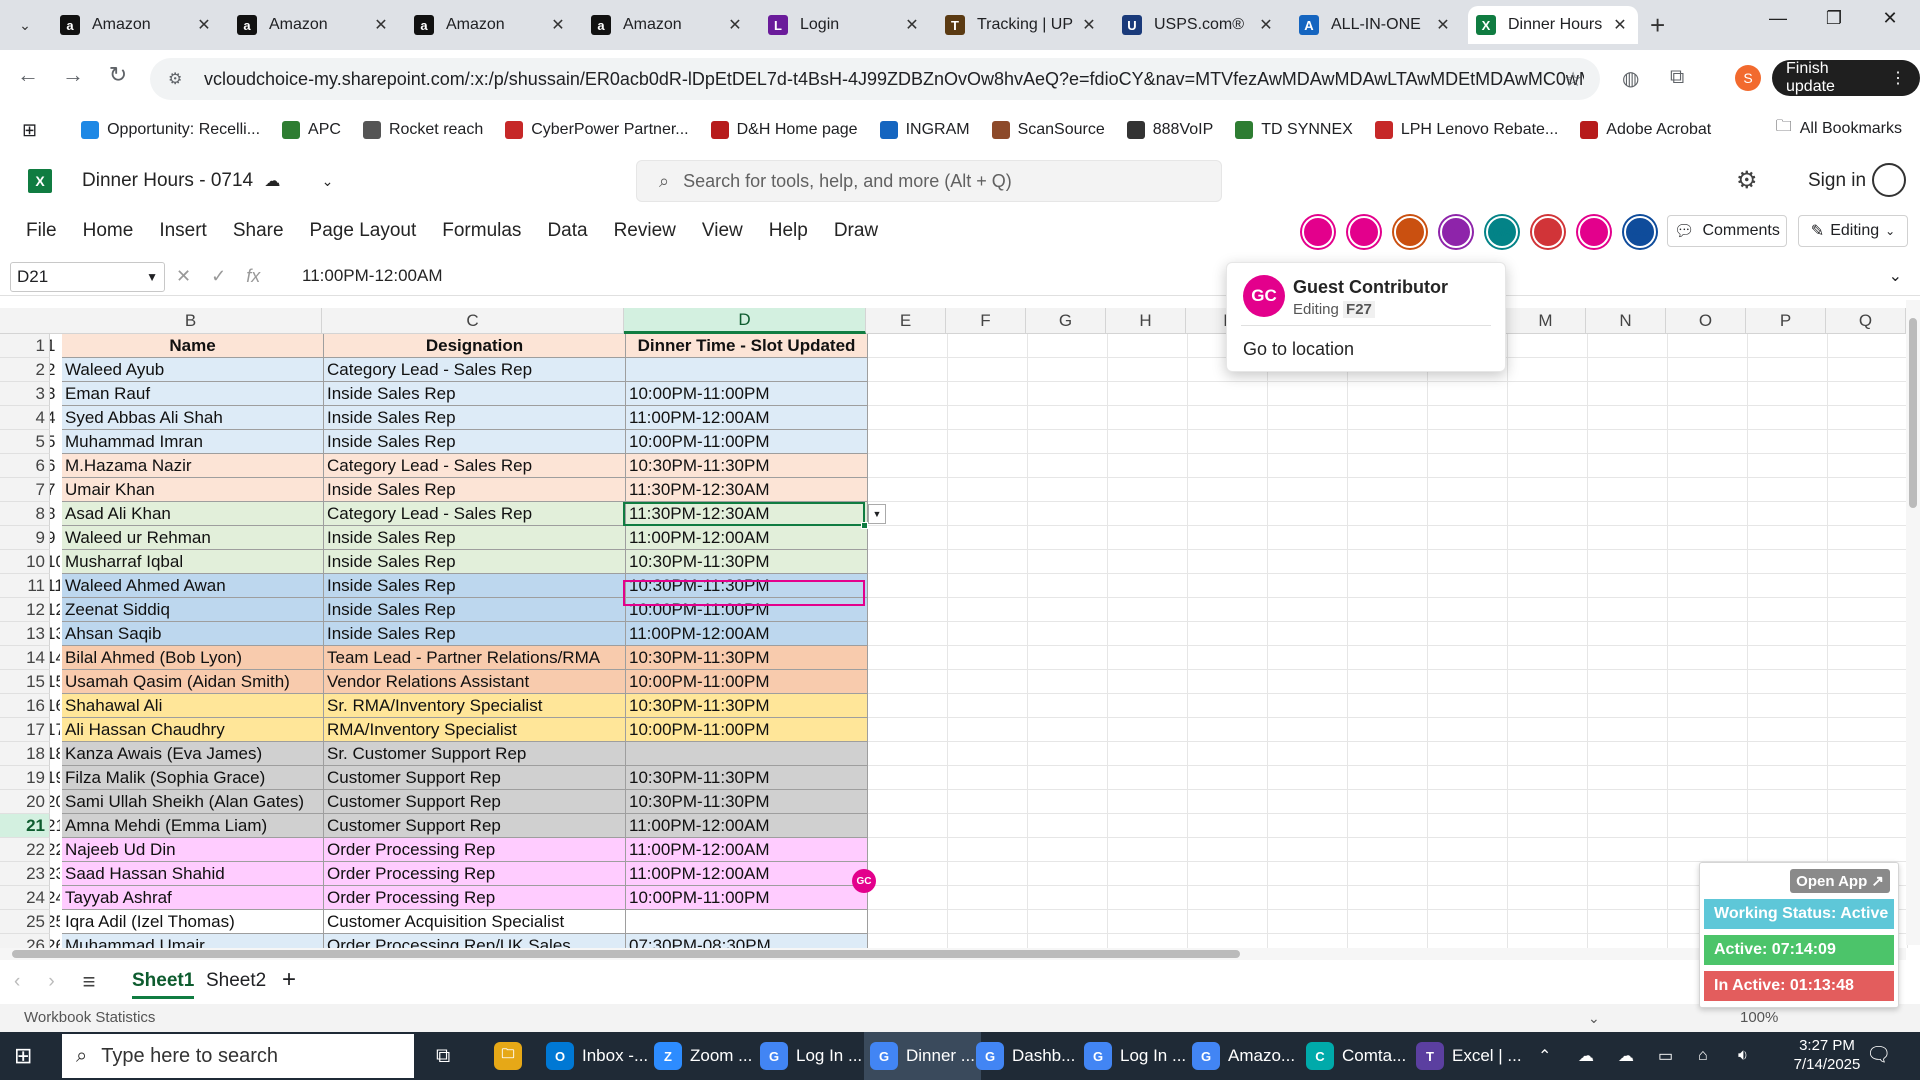 The image size is (1920, 1080). I want to click on horizontal-scrollbar, so click(953, 954).